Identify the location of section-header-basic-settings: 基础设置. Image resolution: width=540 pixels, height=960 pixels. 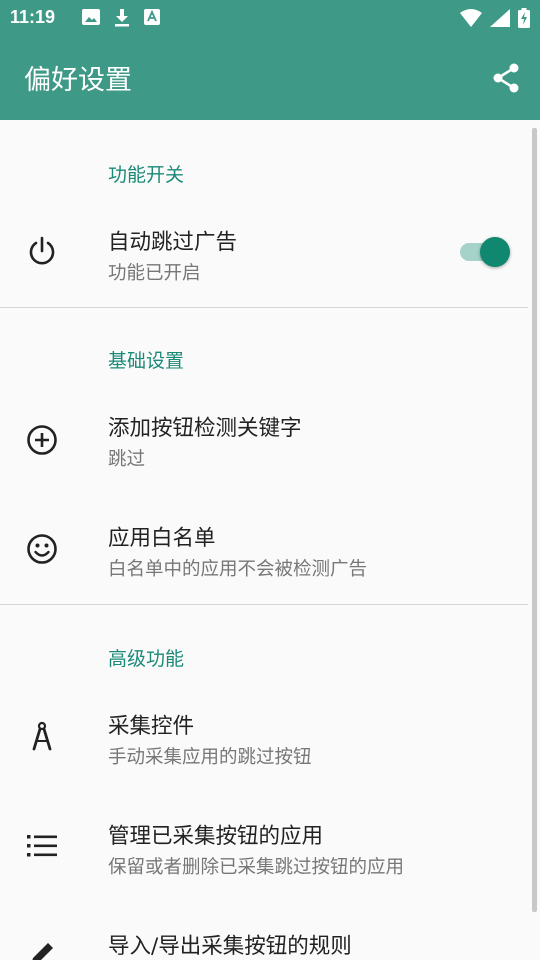
(146, 361).